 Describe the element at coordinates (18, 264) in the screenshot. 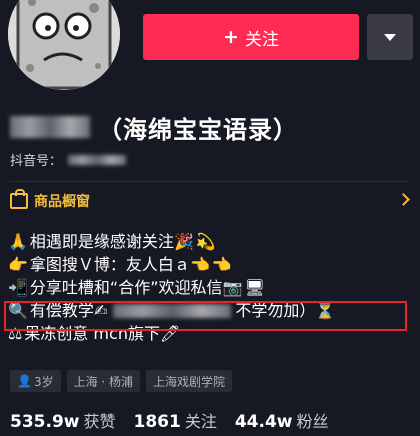

I see `point-right-icon: 👉` at that location.